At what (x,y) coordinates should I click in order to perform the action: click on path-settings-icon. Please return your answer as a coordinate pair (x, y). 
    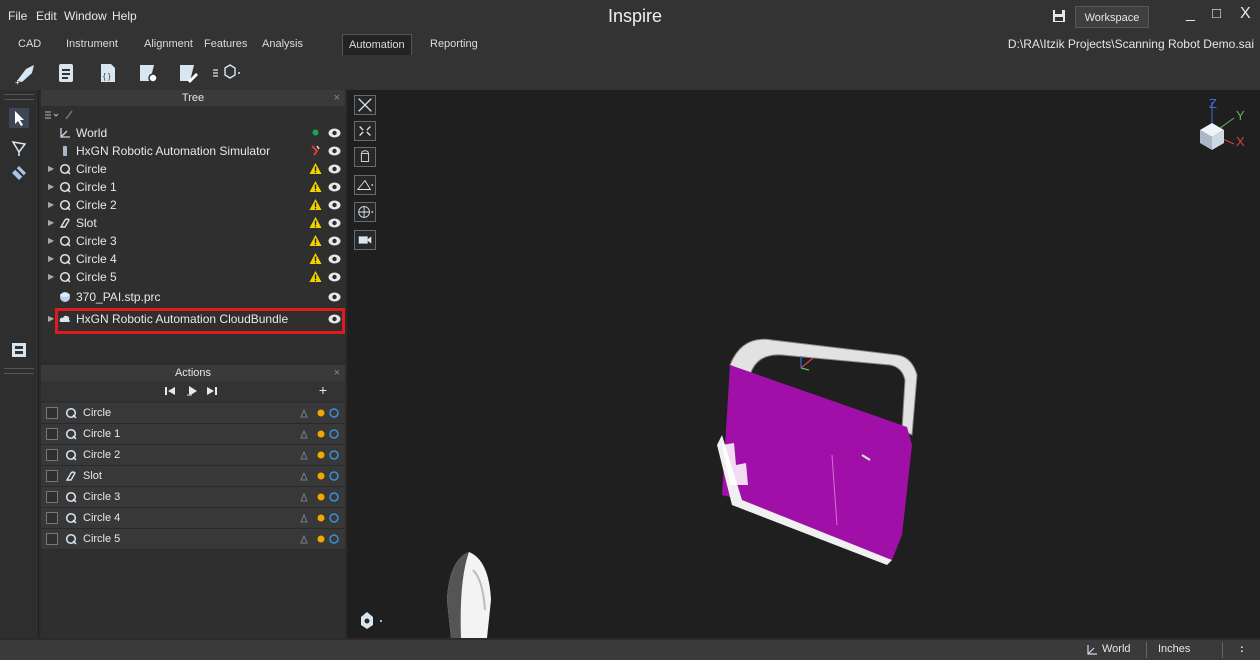
    Looking at the image, I should click on (148, 73).